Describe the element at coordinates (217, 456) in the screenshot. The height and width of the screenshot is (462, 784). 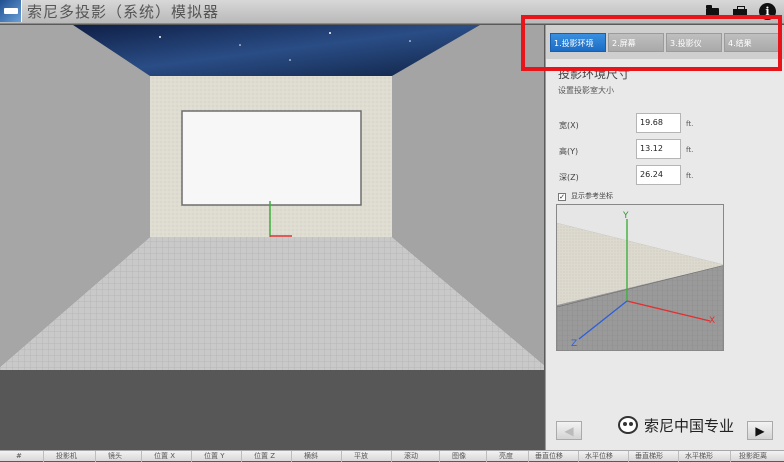
I see `col-pos-y: 位置 Y` at that location.